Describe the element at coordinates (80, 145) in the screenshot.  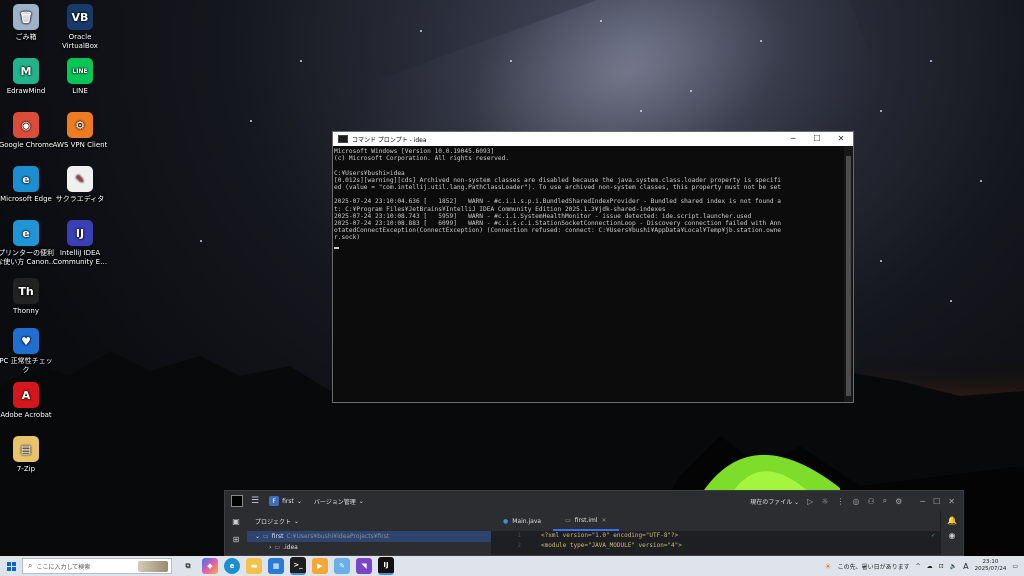
I see `desktop-icon-label: AWS VPN Client` at that location.